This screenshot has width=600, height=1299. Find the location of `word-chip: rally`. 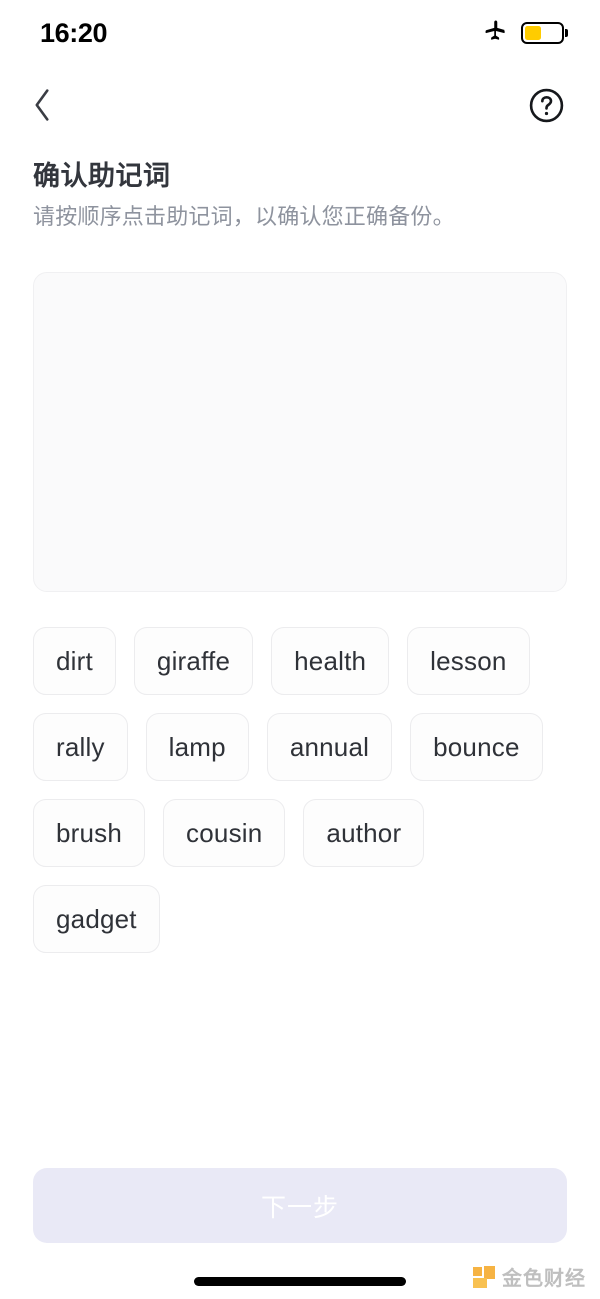

word-chip: rally is located at coordinates (80, 747).